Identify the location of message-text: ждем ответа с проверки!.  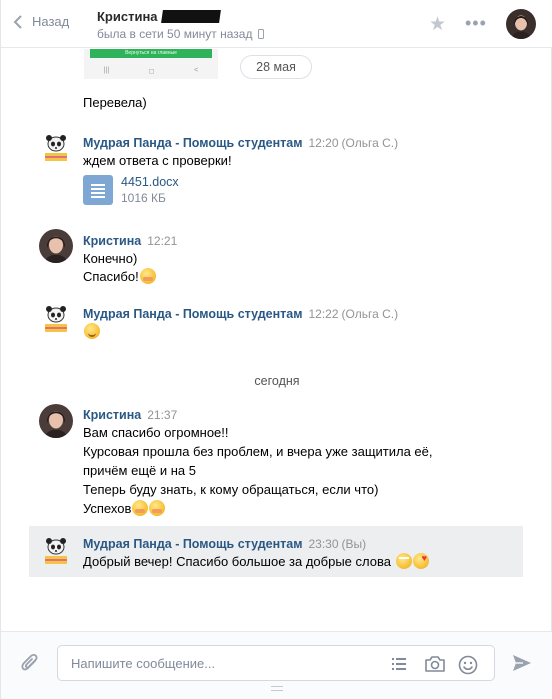
(157, 160).